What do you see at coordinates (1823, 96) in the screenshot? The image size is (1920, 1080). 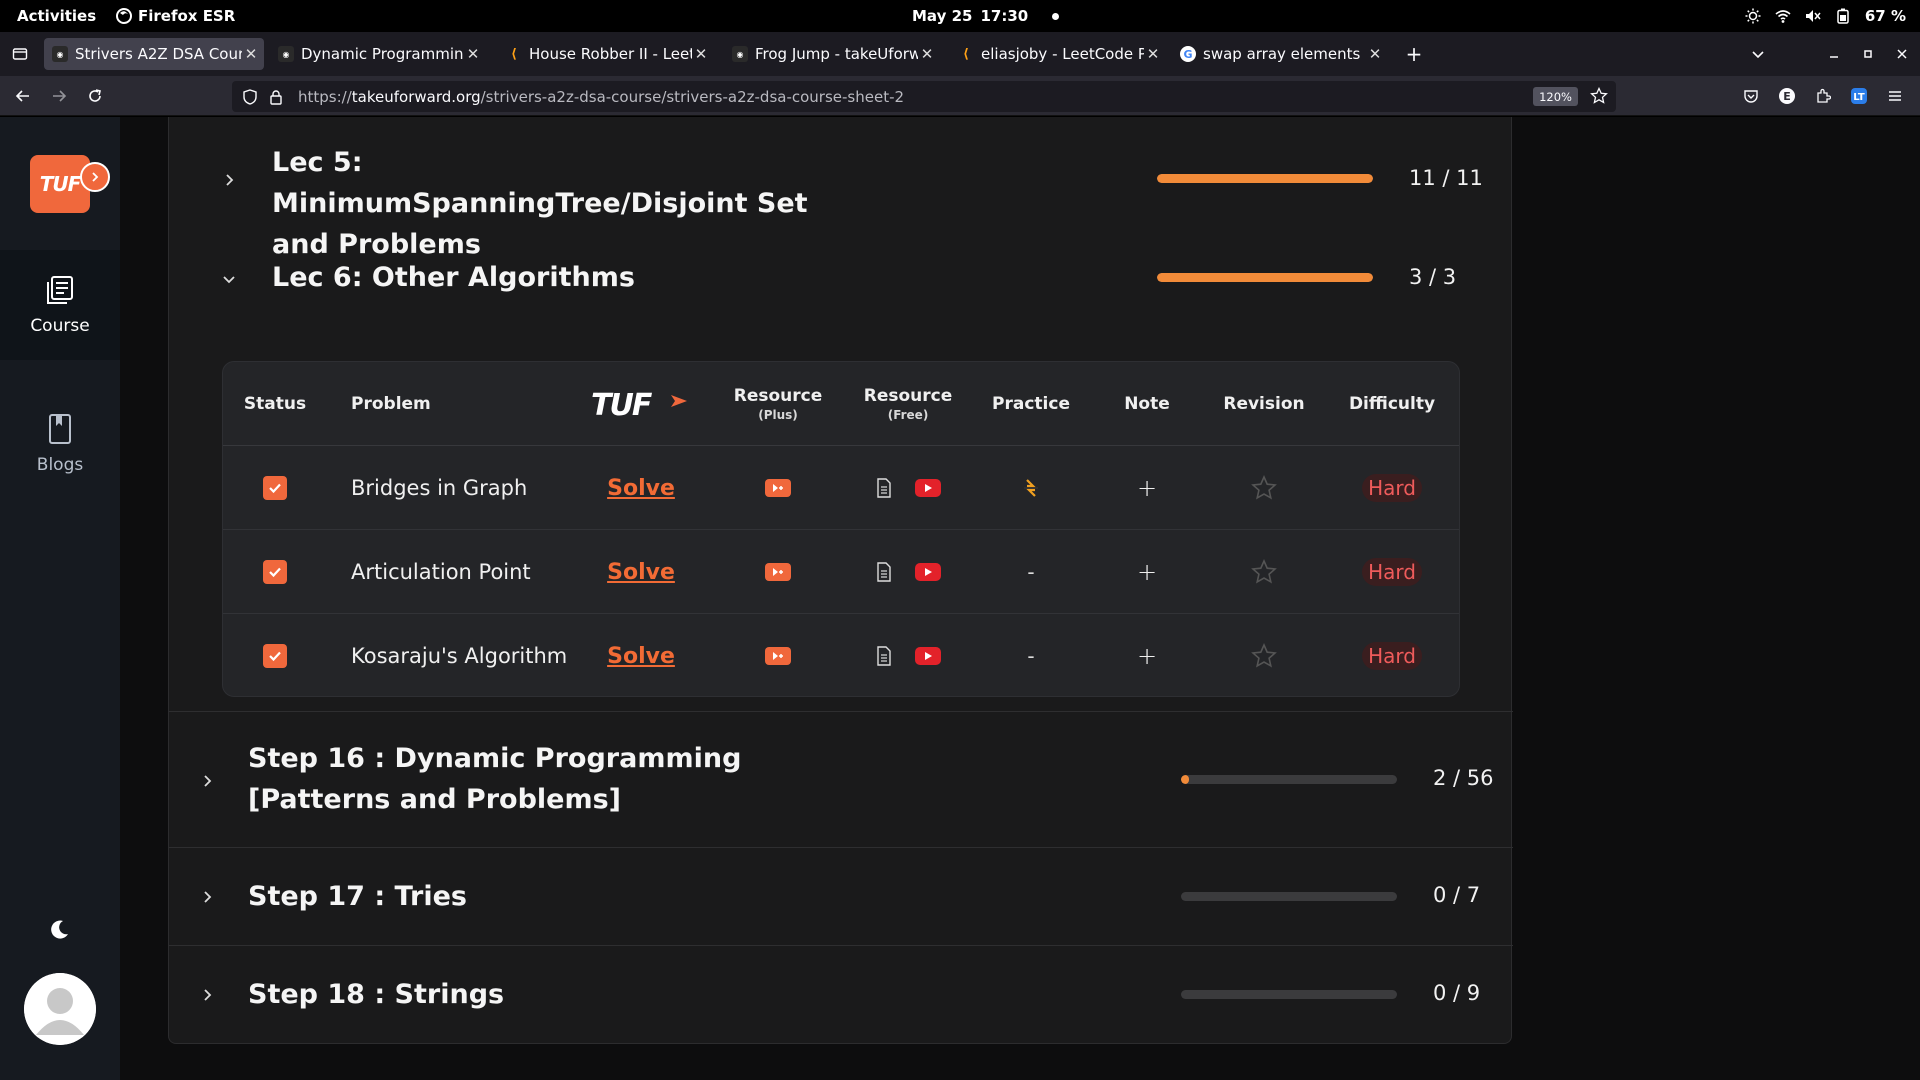 I see `extensions-puzzle-icon` at bounding box center [1823, 96].